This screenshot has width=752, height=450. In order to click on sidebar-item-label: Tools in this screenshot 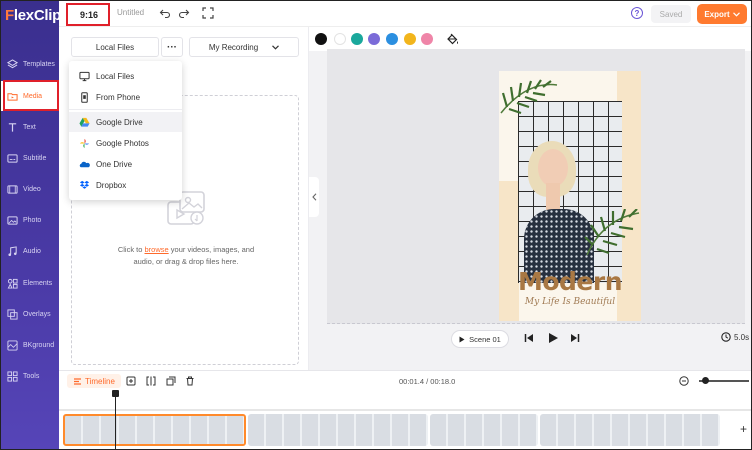, I will do `click(31, 376)`.